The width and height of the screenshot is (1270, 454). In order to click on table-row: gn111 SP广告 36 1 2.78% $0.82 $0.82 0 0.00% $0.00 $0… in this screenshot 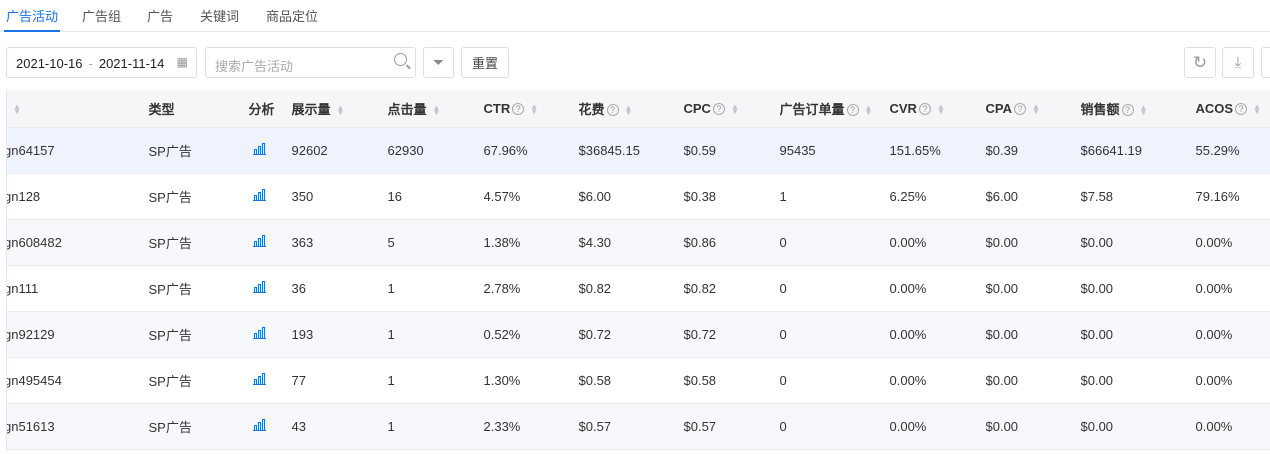, I will do `click(638, 288)`.